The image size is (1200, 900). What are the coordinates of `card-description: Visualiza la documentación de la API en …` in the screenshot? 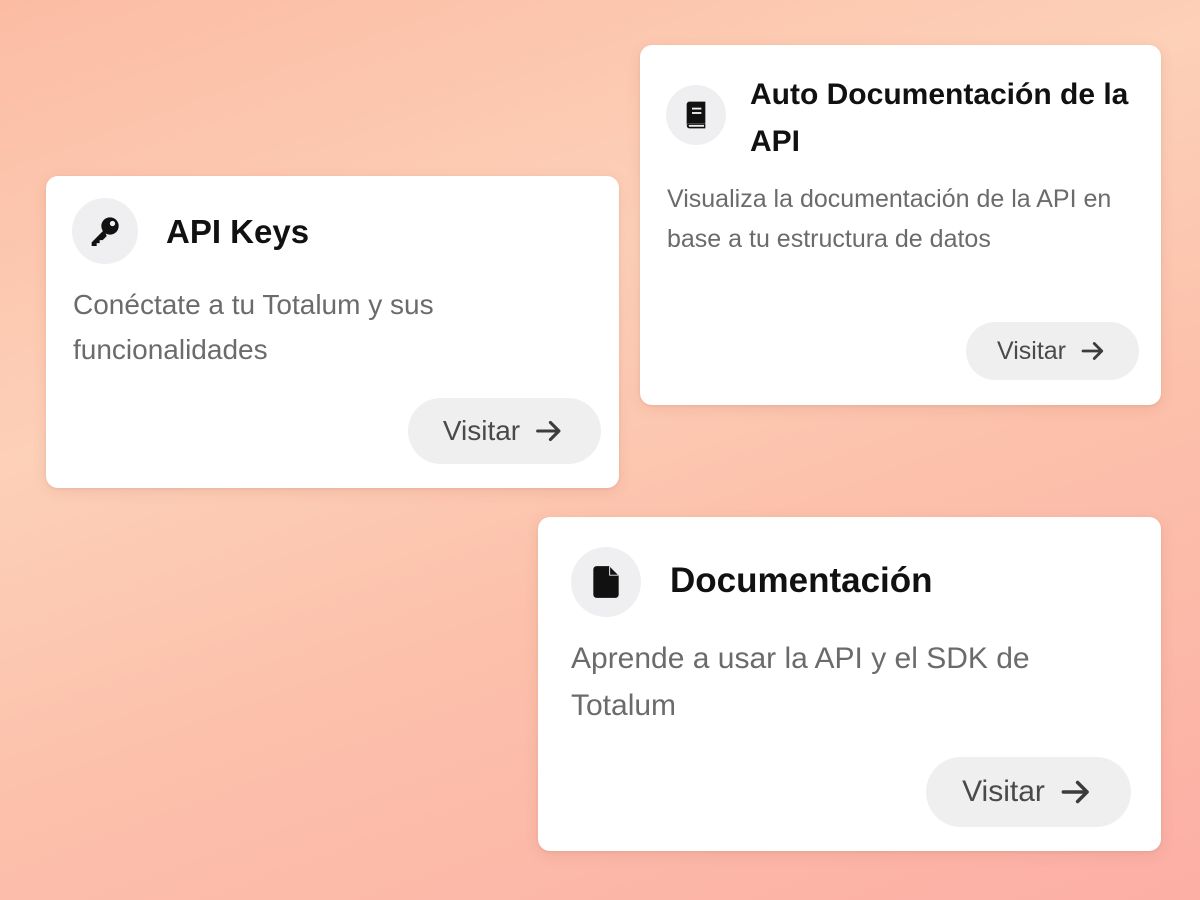 It's located at (889, 219).